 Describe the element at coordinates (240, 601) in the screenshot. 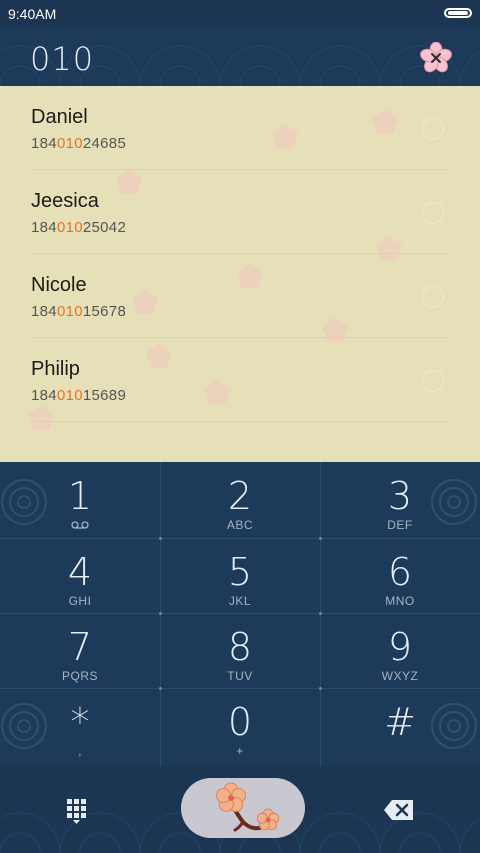

I see `key-letters: JKL` at that location.